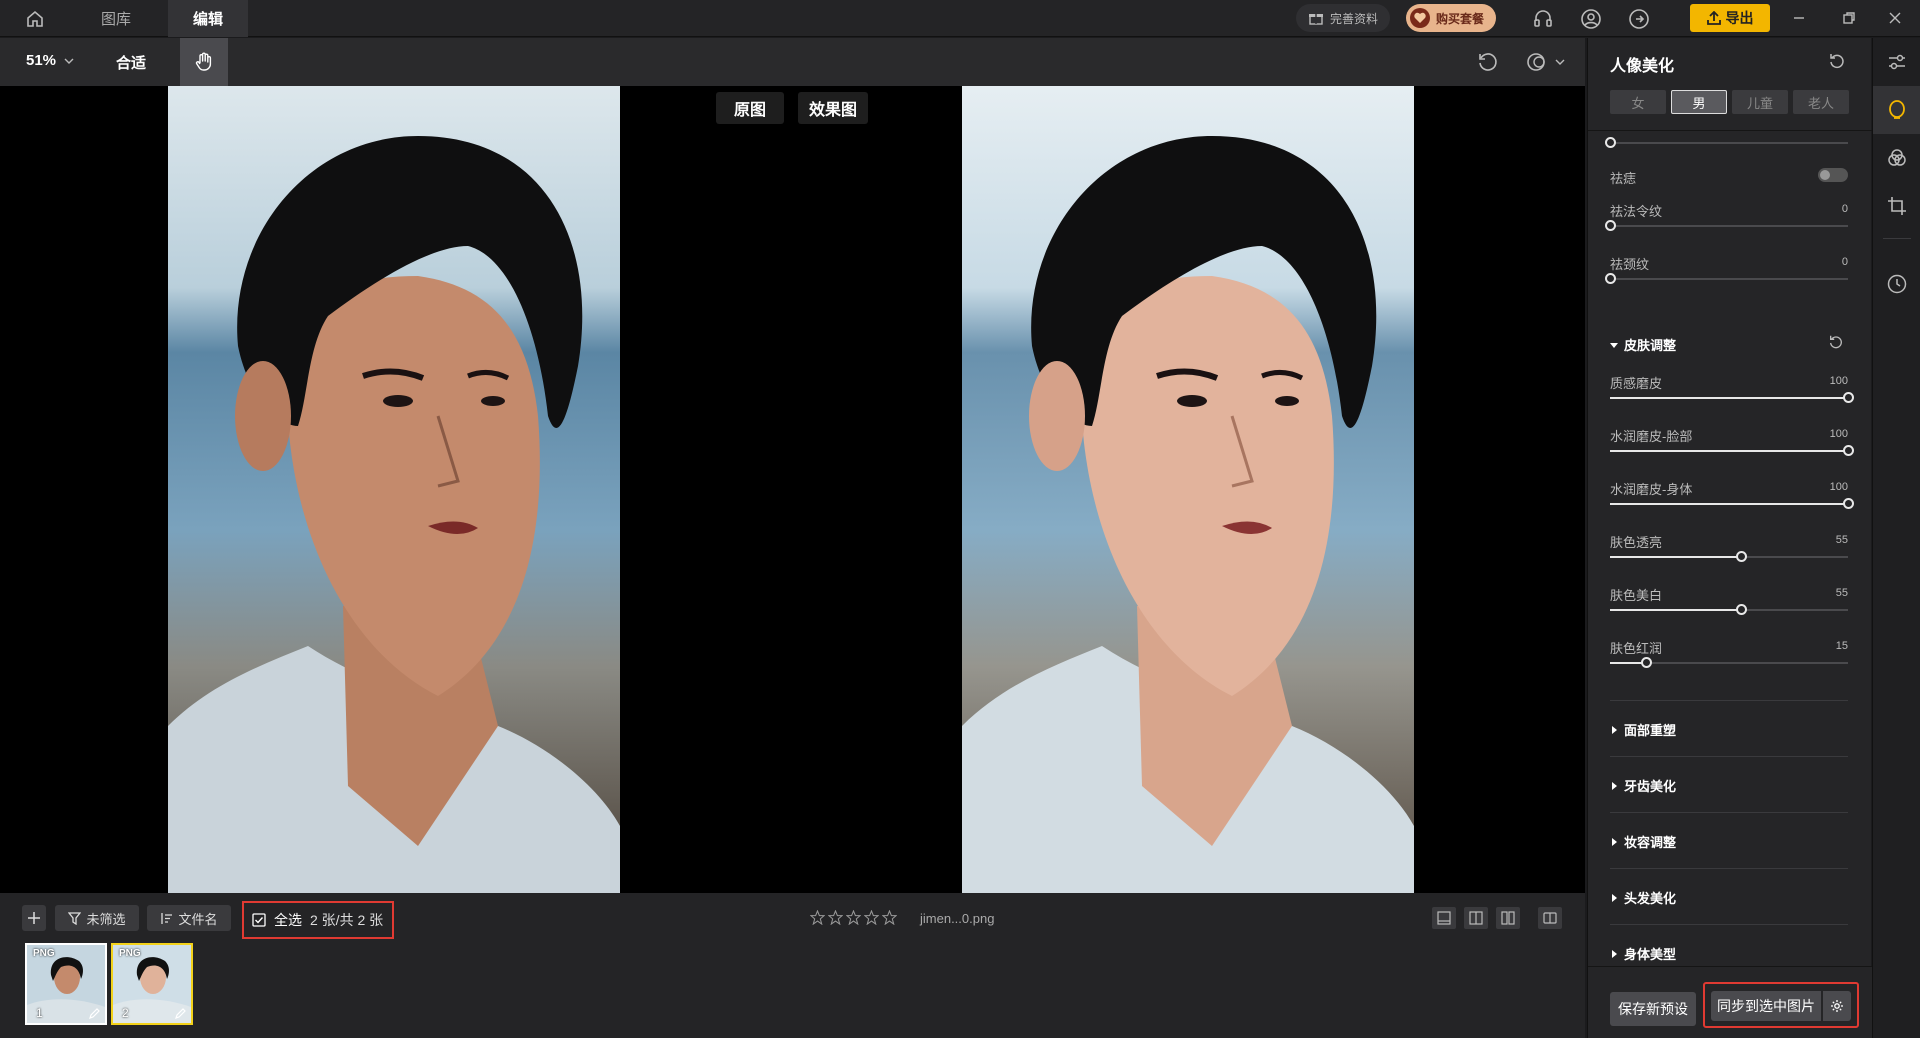 The width and height of the screenshot is (1920, 1038). Describe the element at coordinates (1895, 18) in the screenshot. I see `close-icon` at that location.